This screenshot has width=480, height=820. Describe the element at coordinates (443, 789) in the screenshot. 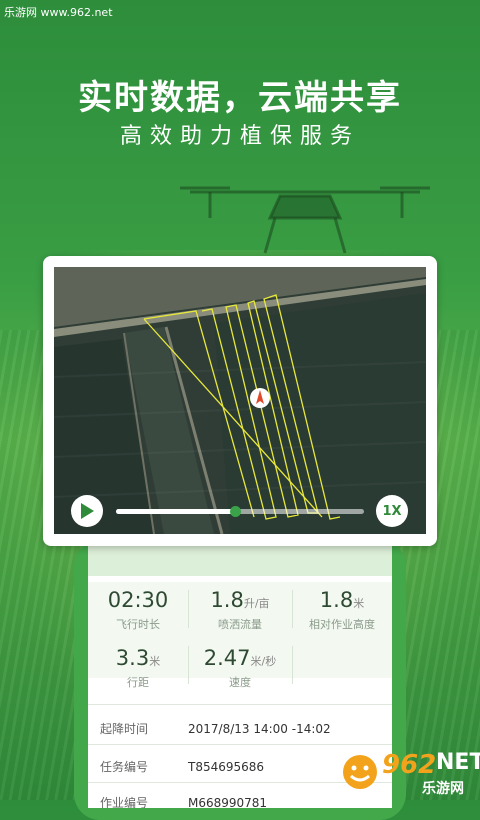

I see `logo-chinese: 乐游网` at that location.